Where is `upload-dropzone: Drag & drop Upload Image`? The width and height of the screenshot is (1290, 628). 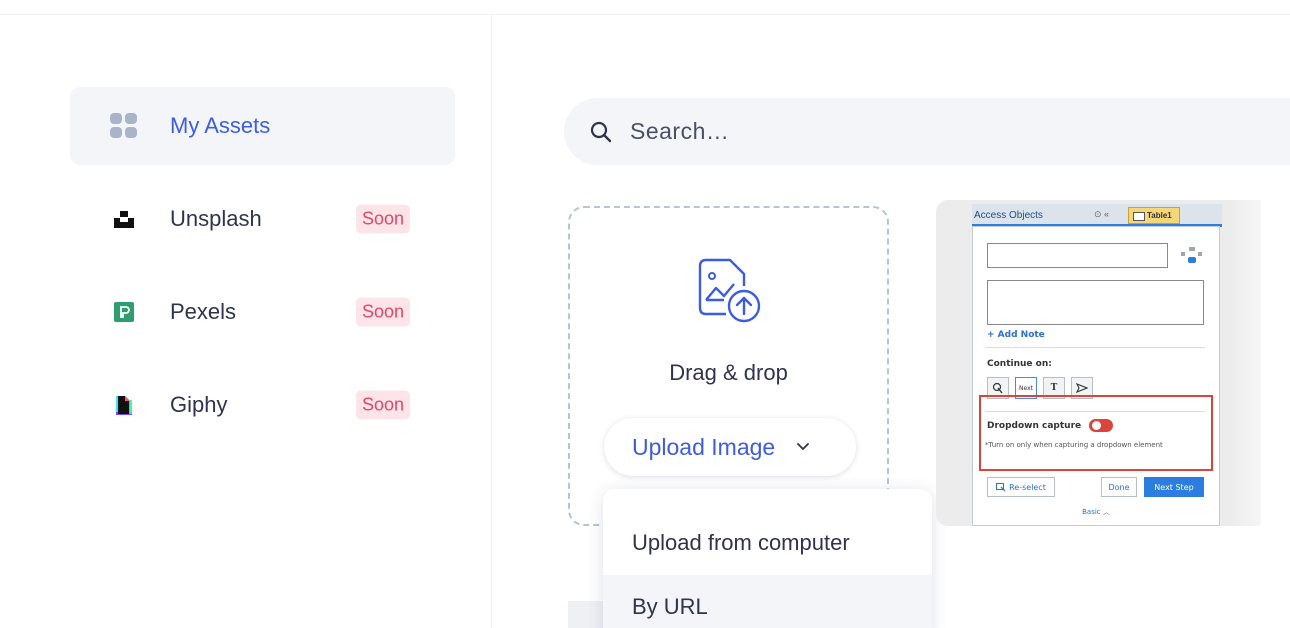
upload-dropzone: Drag & drop Upload Image is located at coordinates (728, 366).